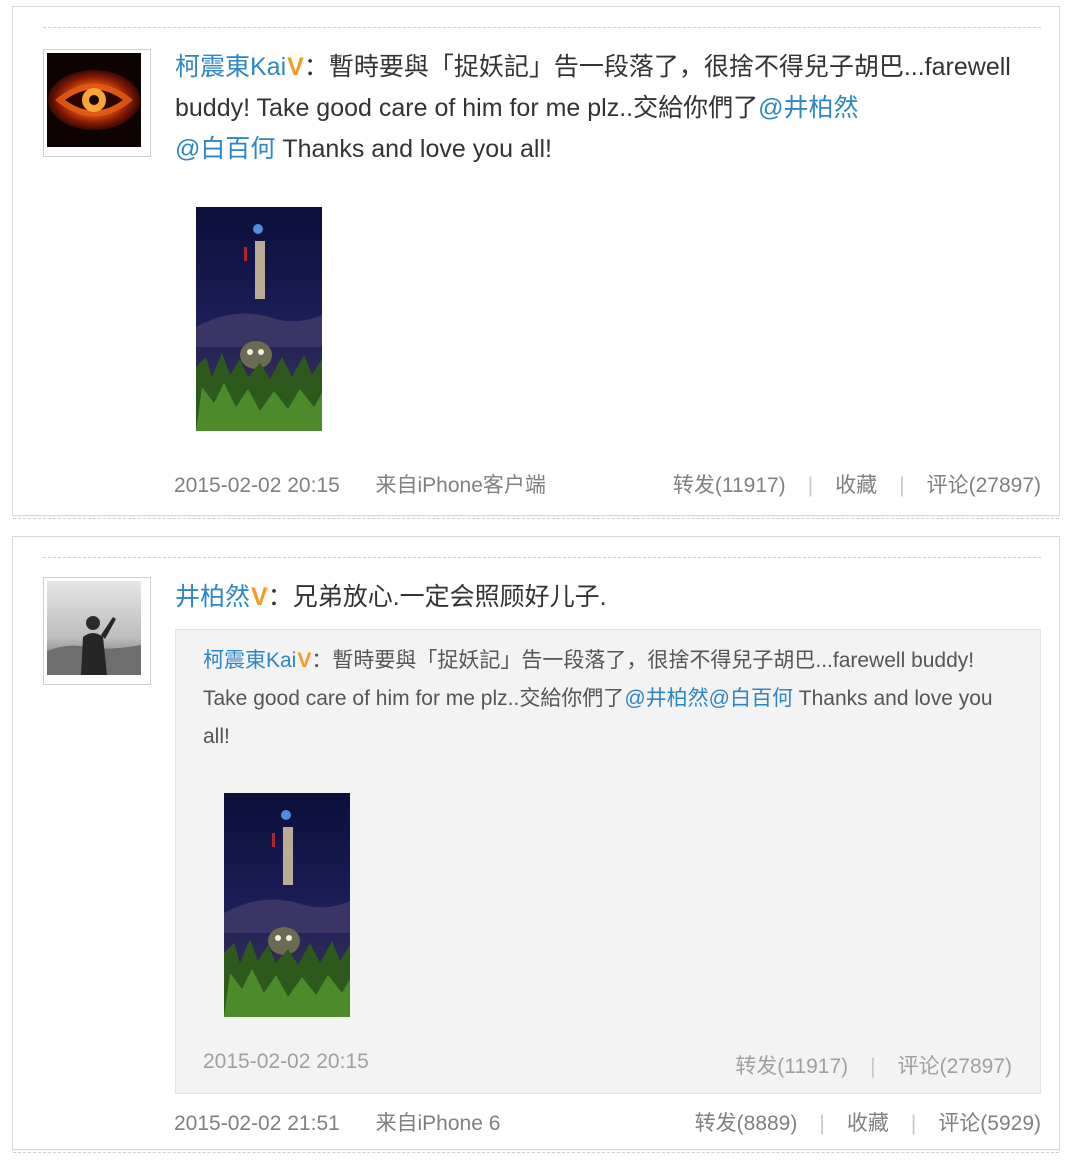 The width and height of the screenshot is (1080, 1160). Describe the element at coordinates (212, 597) in the screenshot. I see `username-link: 井柏然` at that location.